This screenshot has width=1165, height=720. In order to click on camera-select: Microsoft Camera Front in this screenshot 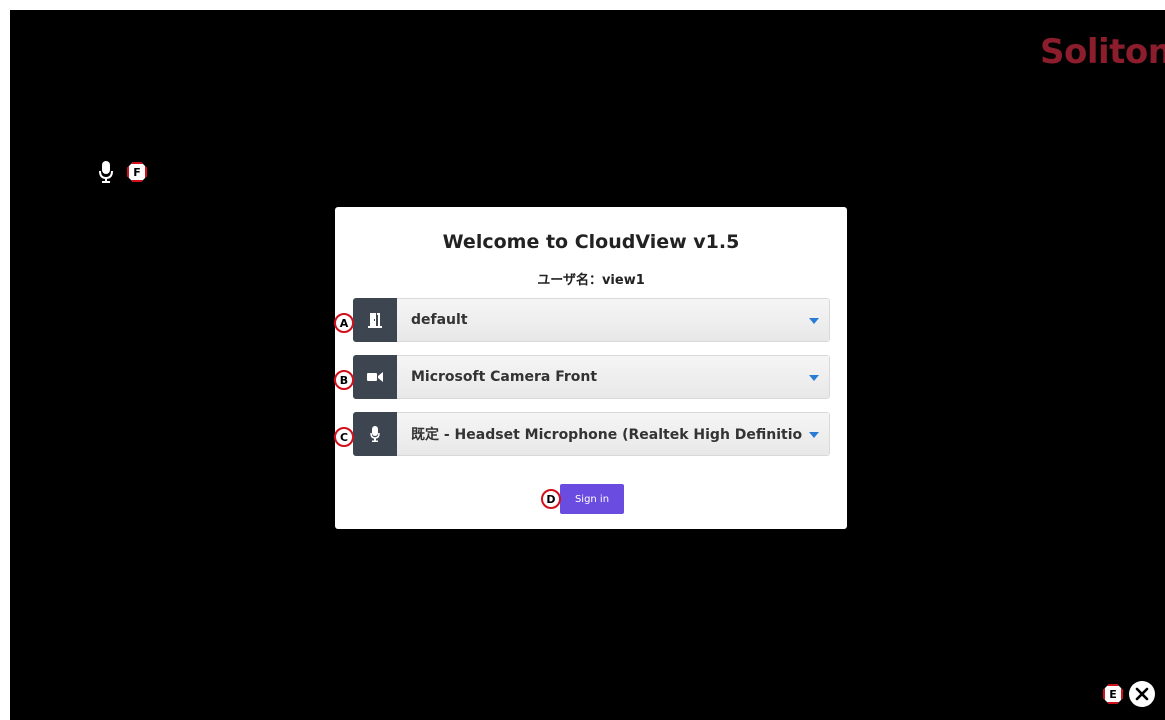, I will do `click(591, 377)`.